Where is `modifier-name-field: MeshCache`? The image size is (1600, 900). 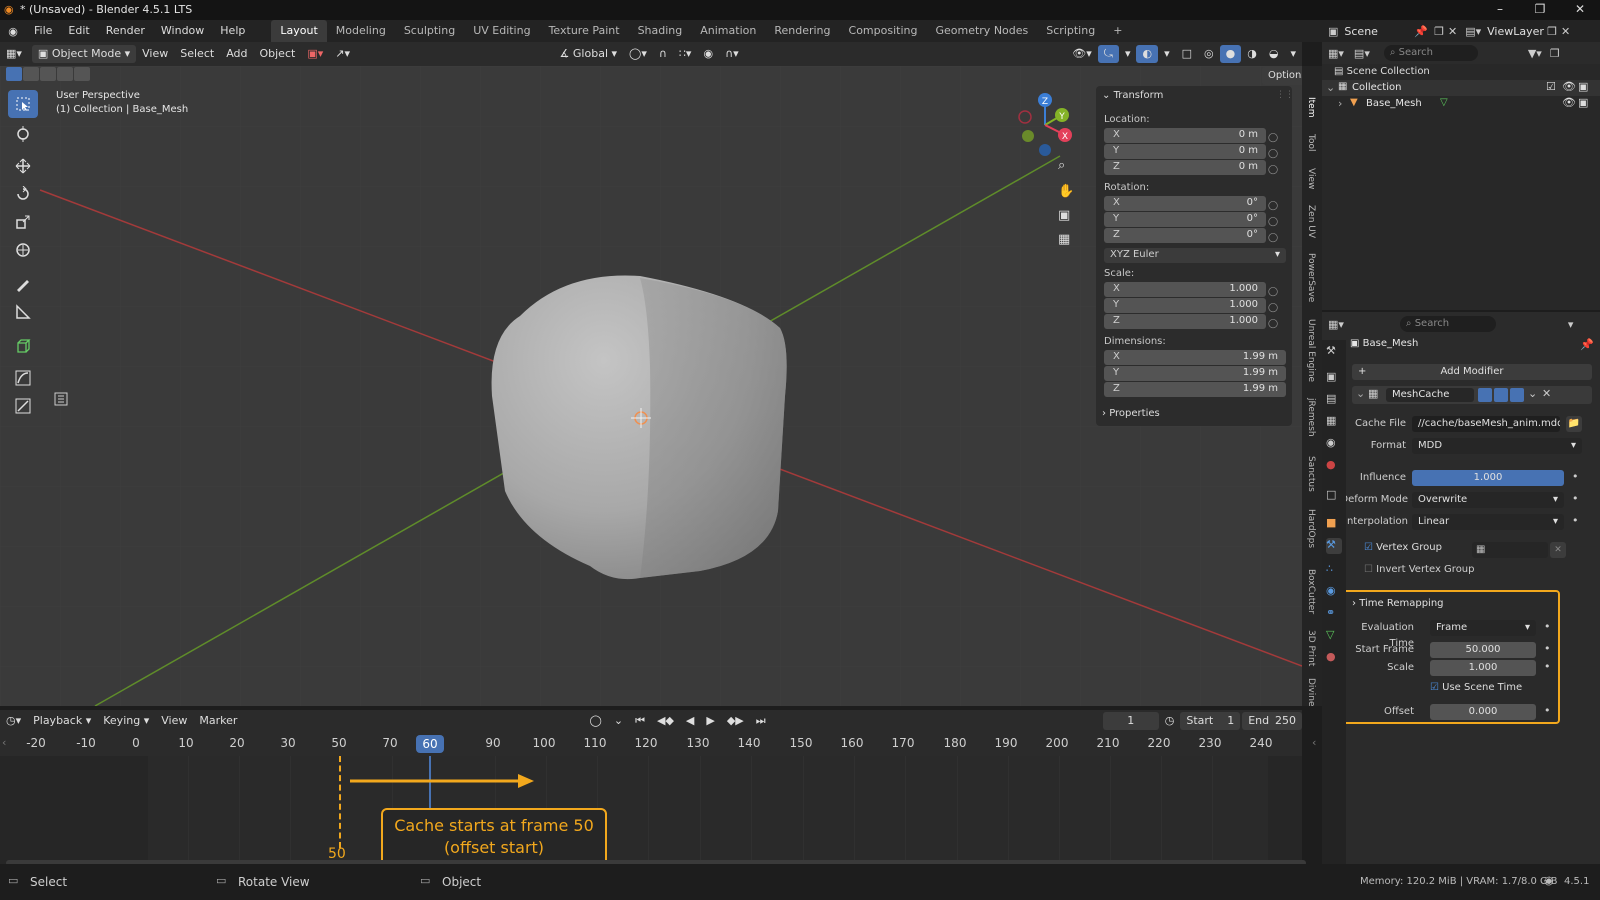 modifier-name-field: MeshCache is located at coordinates (1430, 395).